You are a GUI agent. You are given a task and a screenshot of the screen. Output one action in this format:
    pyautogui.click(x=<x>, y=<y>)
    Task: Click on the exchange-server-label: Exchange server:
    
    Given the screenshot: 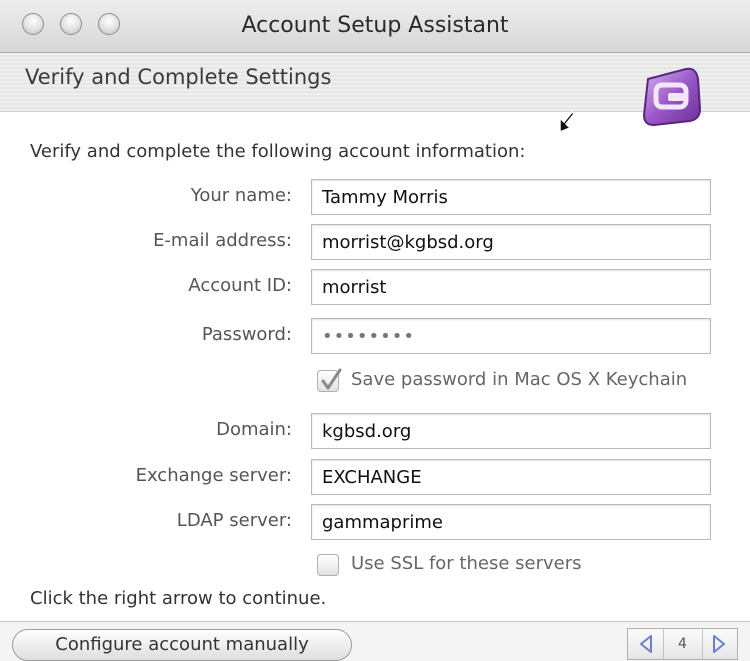 What is the action you would take?
    pyautogui.click(x=213, y=475)
    